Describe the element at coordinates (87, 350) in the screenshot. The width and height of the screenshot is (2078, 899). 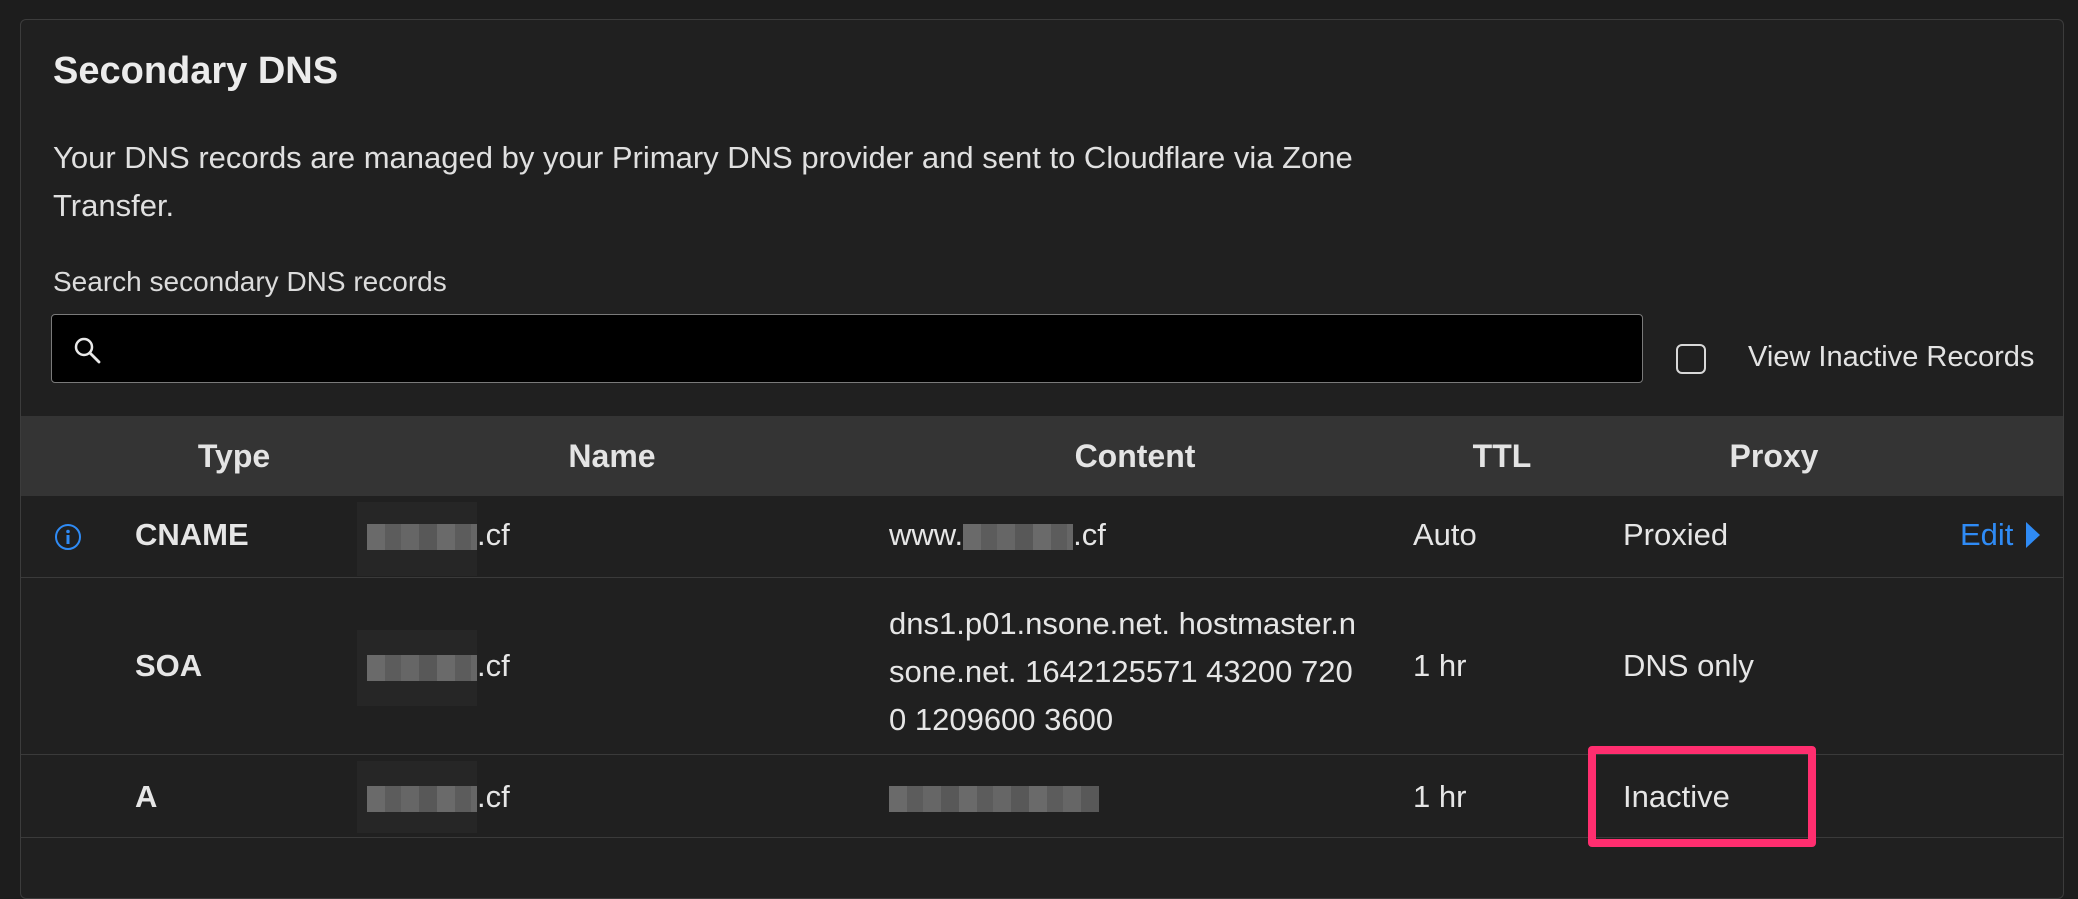
I see `search-icon` at that location.